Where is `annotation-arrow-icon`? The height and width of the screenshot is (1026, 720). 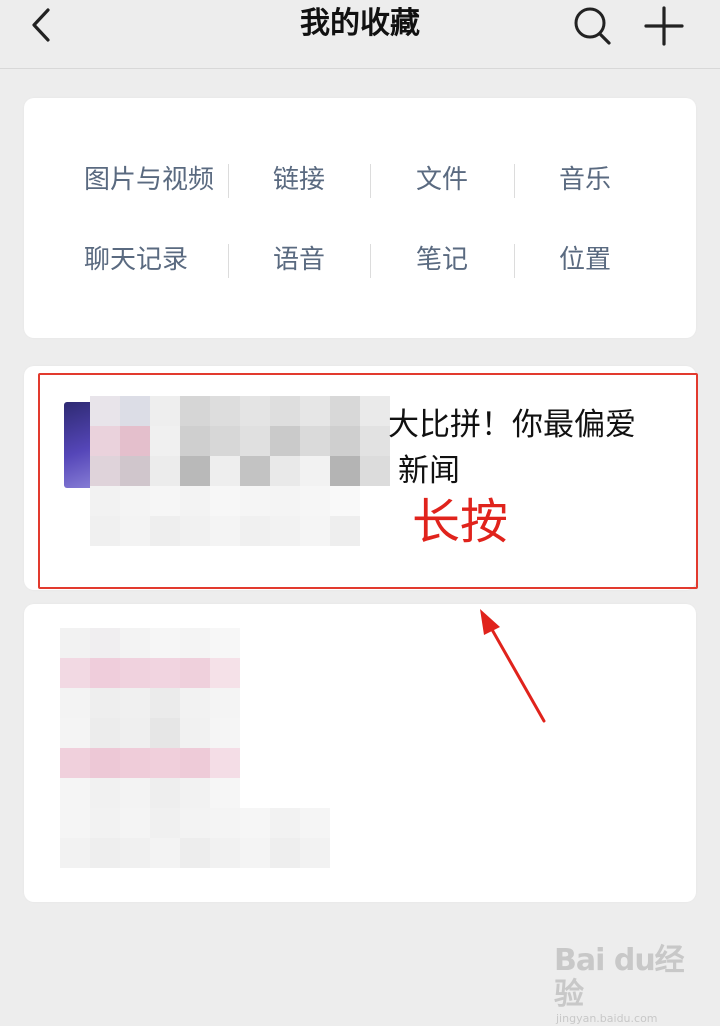 annotation-arrow-icon is located at coordinates (513, 666).